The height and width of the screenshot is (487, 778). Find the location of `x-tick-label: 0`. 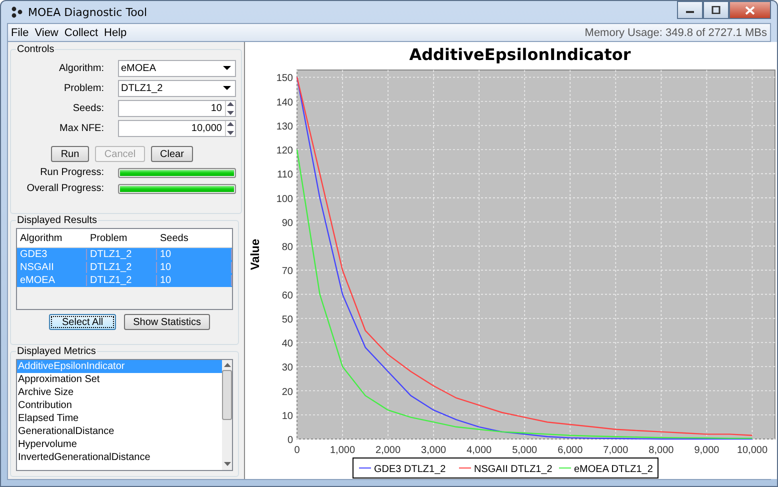

x-tick-label: 0 is located at coordinates (297, 450).